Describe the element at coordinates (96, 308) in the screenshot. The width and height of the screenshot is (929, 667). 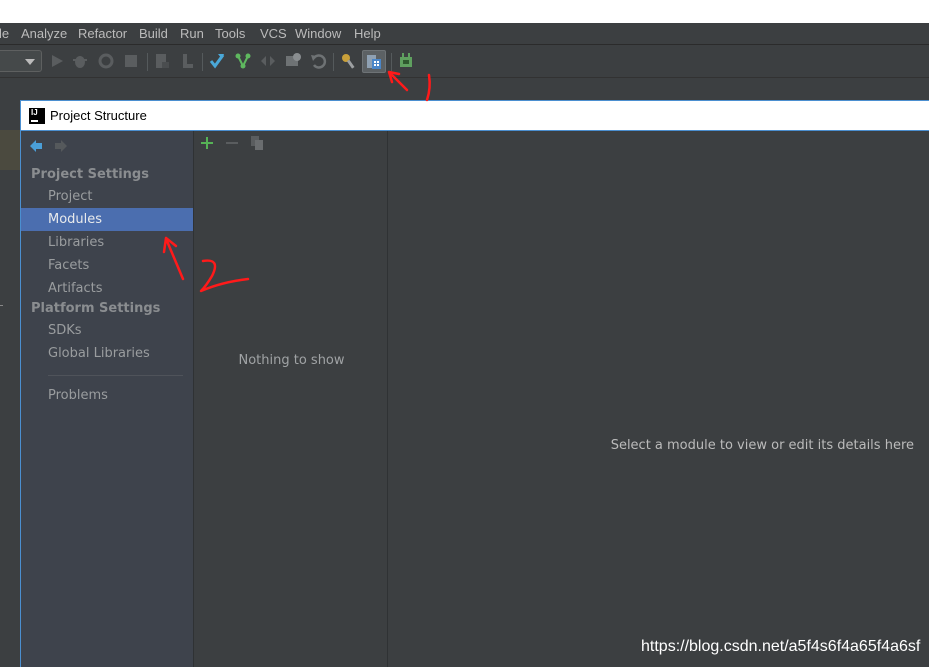
I see `platform-settings-header: Platform Settings` at that location.